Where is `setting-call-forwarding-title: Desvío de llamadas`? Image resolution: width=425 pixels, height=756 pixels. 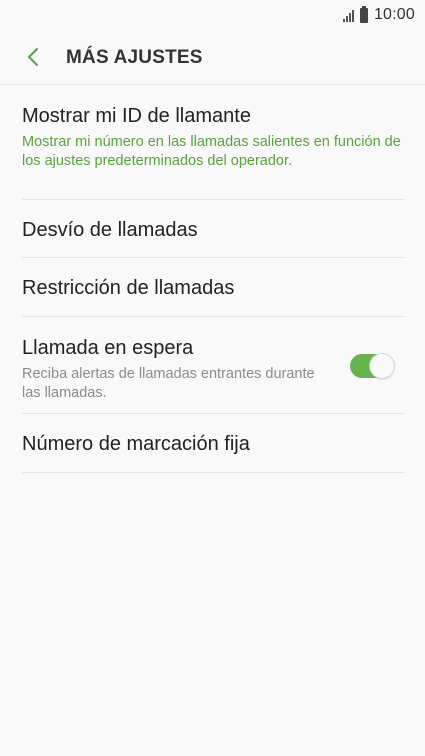 setting-call-forwarding-title: Desvío de llamadas is located at coordinates (110, 230).